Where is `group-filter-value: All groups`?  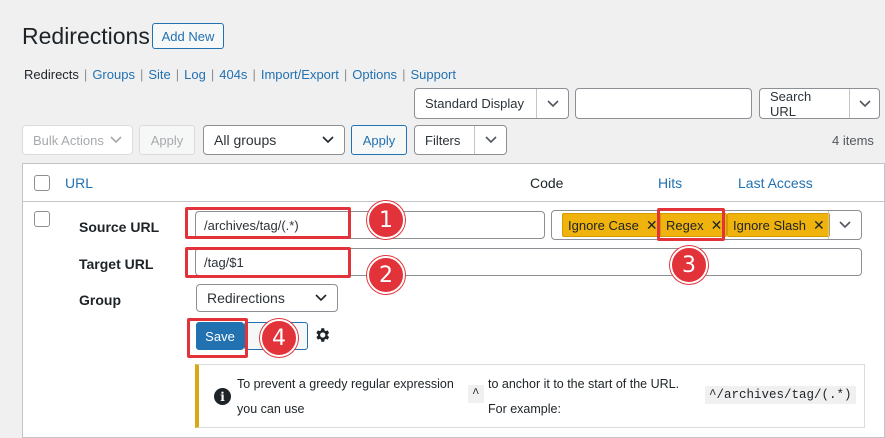
group-filter-value: All groups is located at coordinates (245, 140).